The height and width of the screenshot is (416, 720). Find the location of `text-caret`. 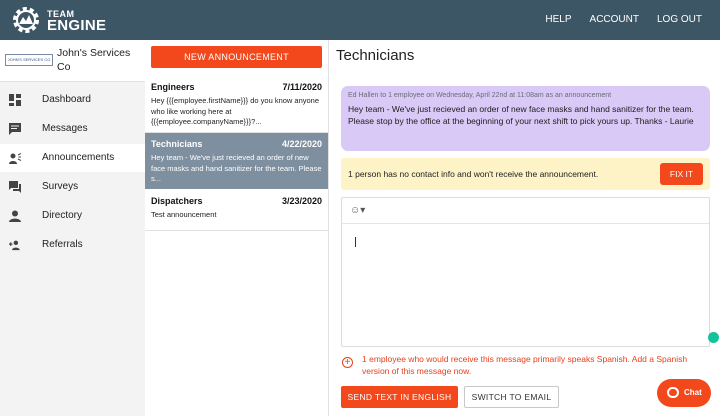

text-caret is located at coordinates (355, 242).